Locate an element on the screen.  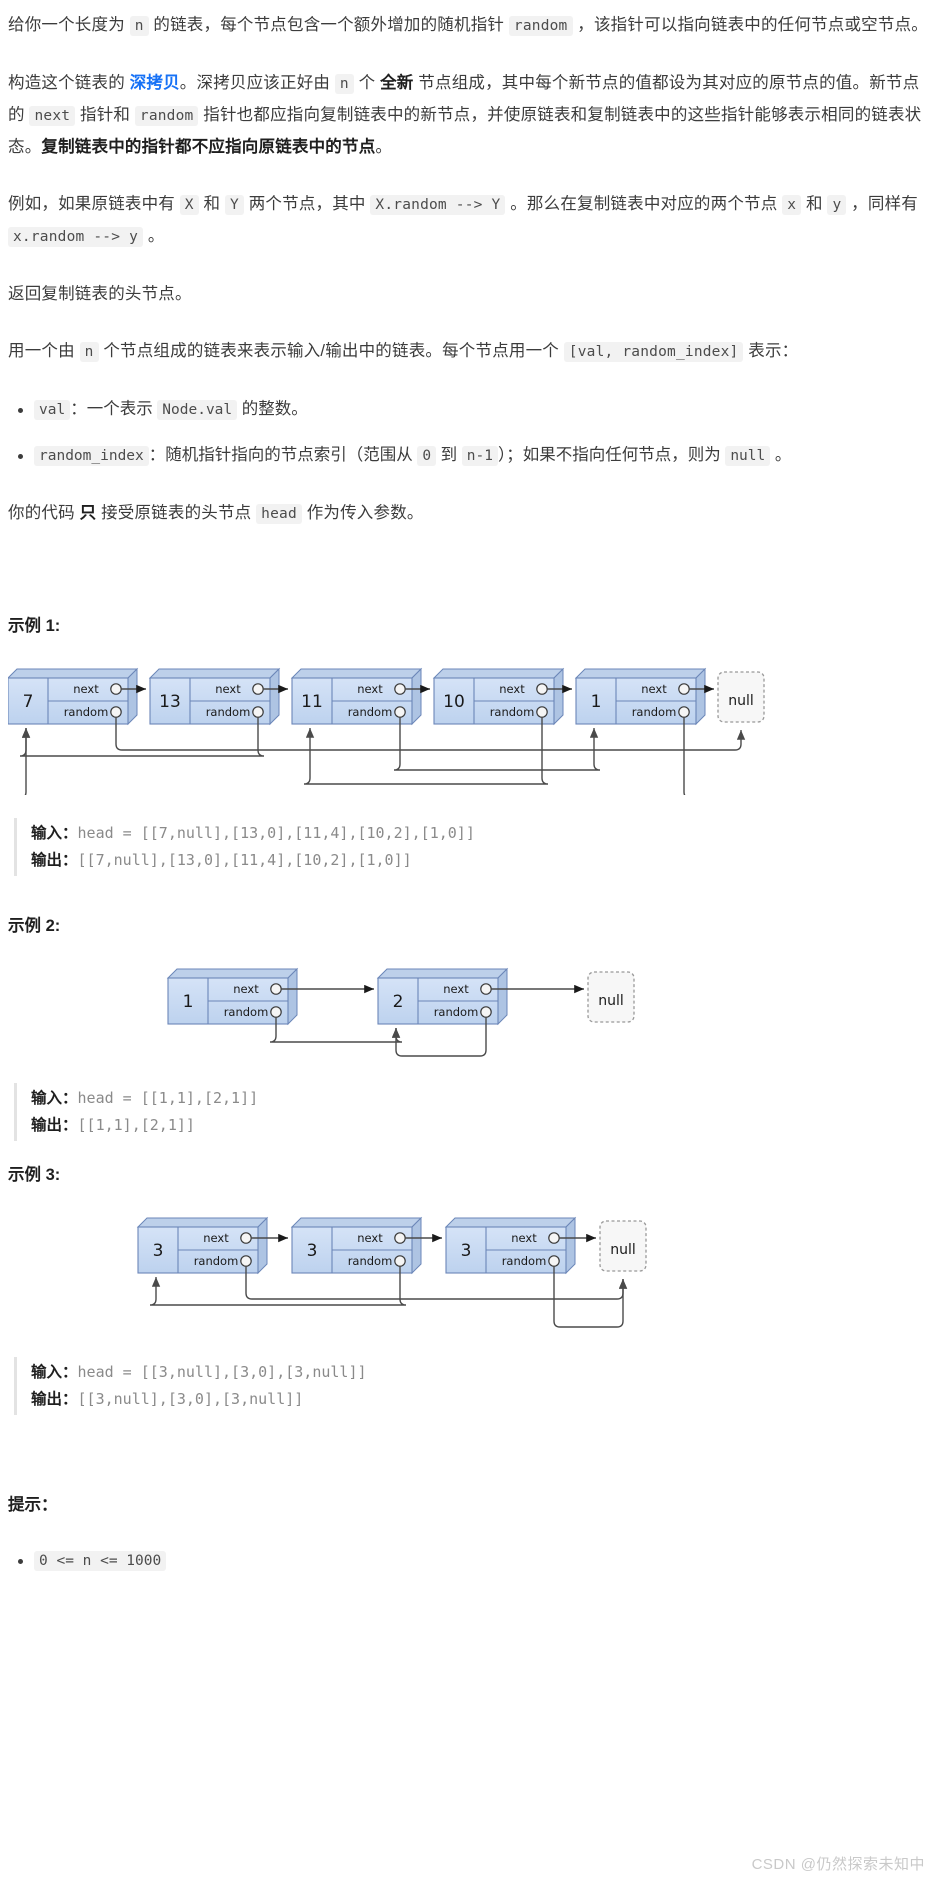
example-2-input-line: 输入：head = [[1,1],[2,1]] is located at coordinates (483, 1098).